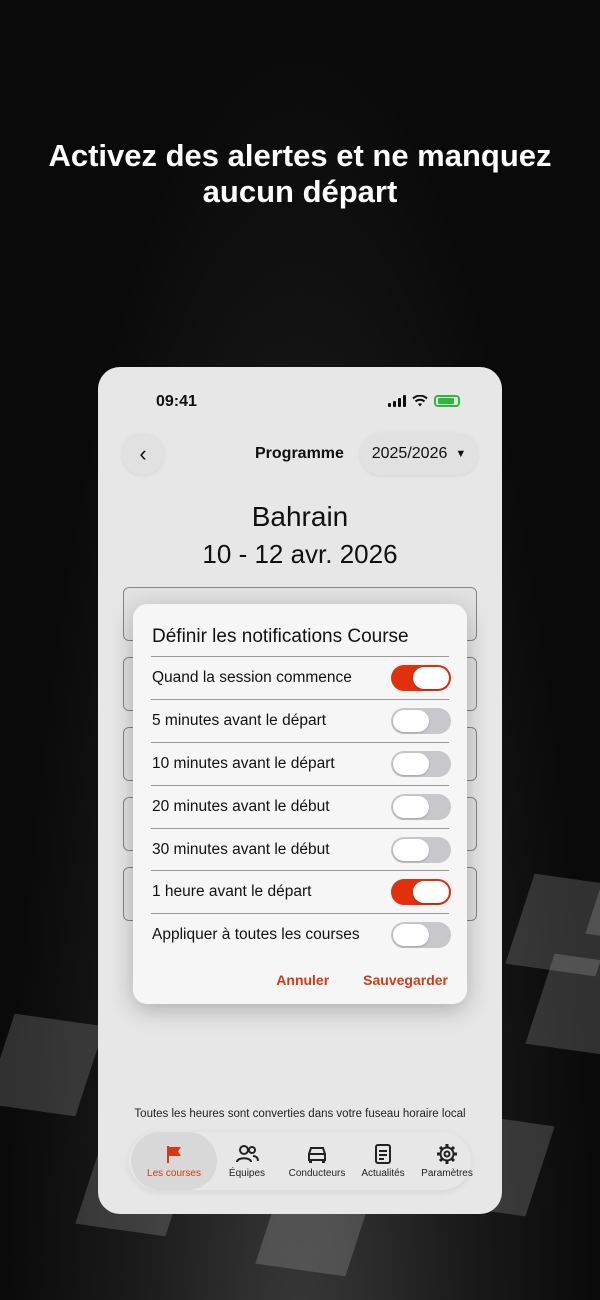 This screenshot has height=1300, width=600. I want to click on cancel-button: Annuler, so click(302, 980).